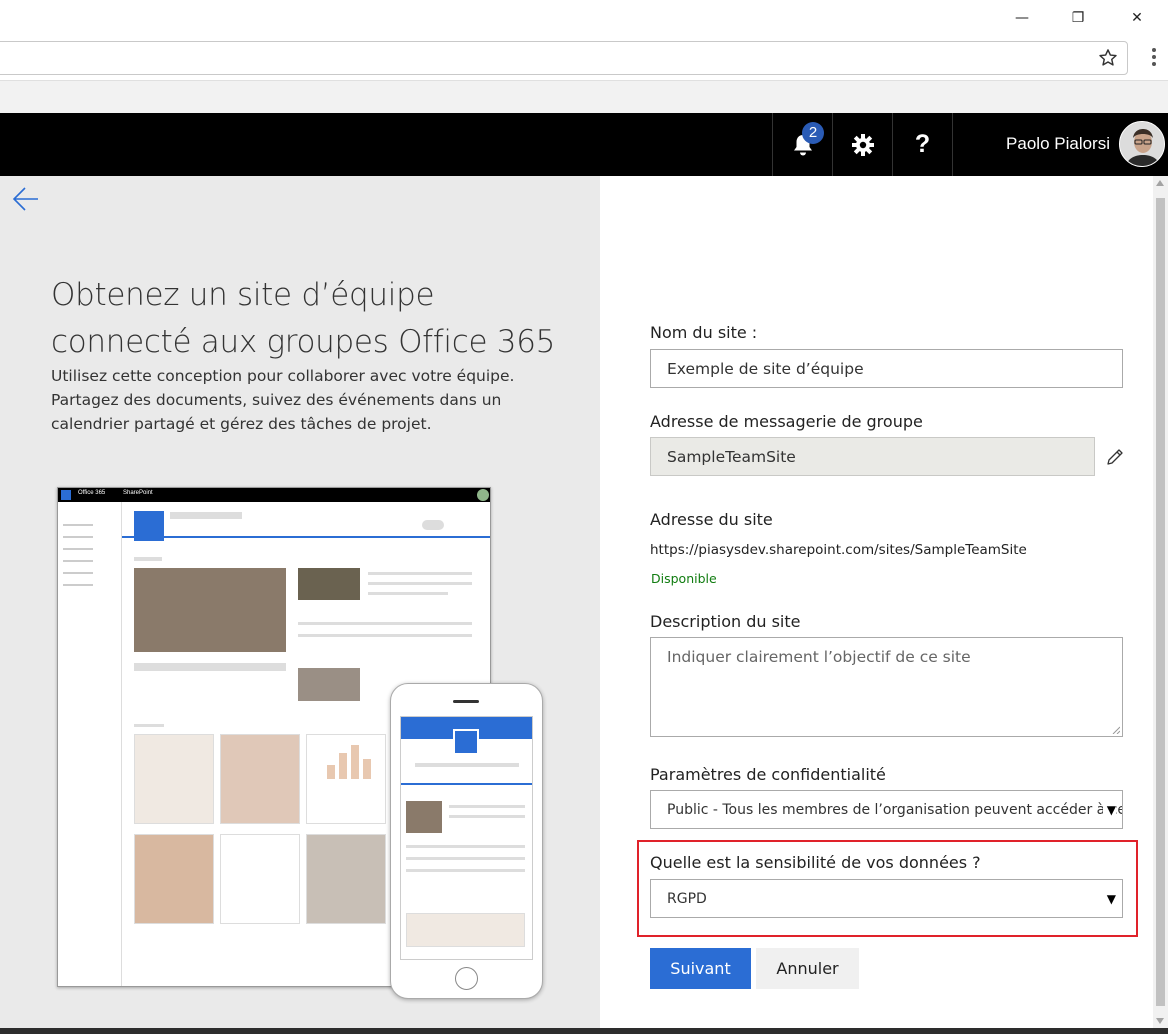  What do you see at coordinates (138, 493) in the screenshot?
I see `mock-product-name: SharePoint` at bounding box center [138, 493].